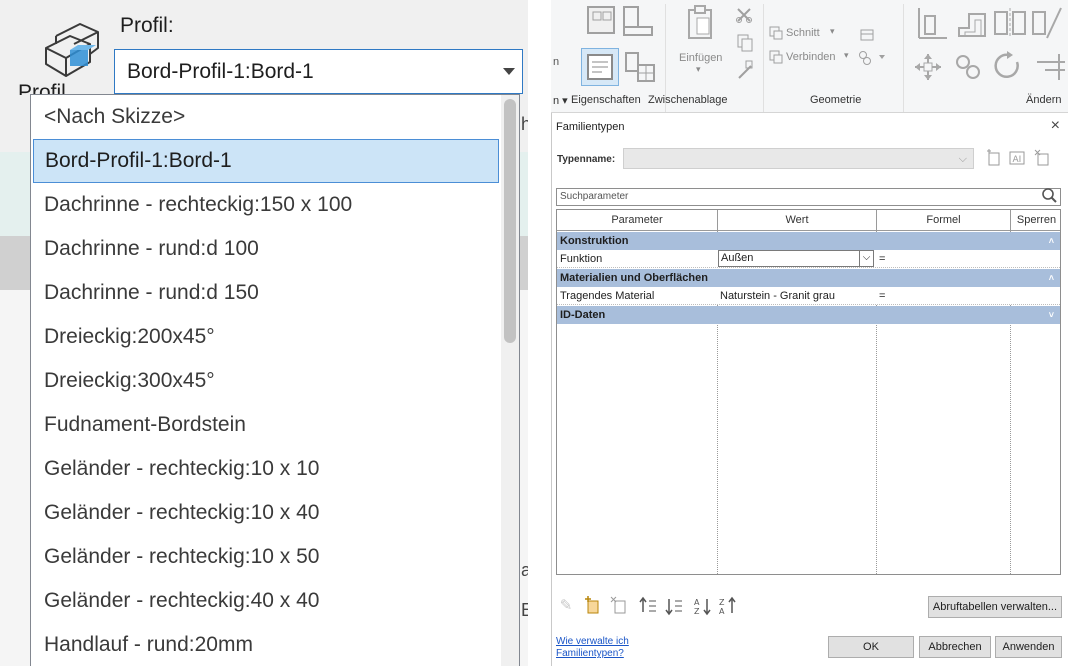  What do you see at coordinates (703, 606) in the screenshot?
I see `sort-ascending-icon: AZ` at bounding box center [703, 606].